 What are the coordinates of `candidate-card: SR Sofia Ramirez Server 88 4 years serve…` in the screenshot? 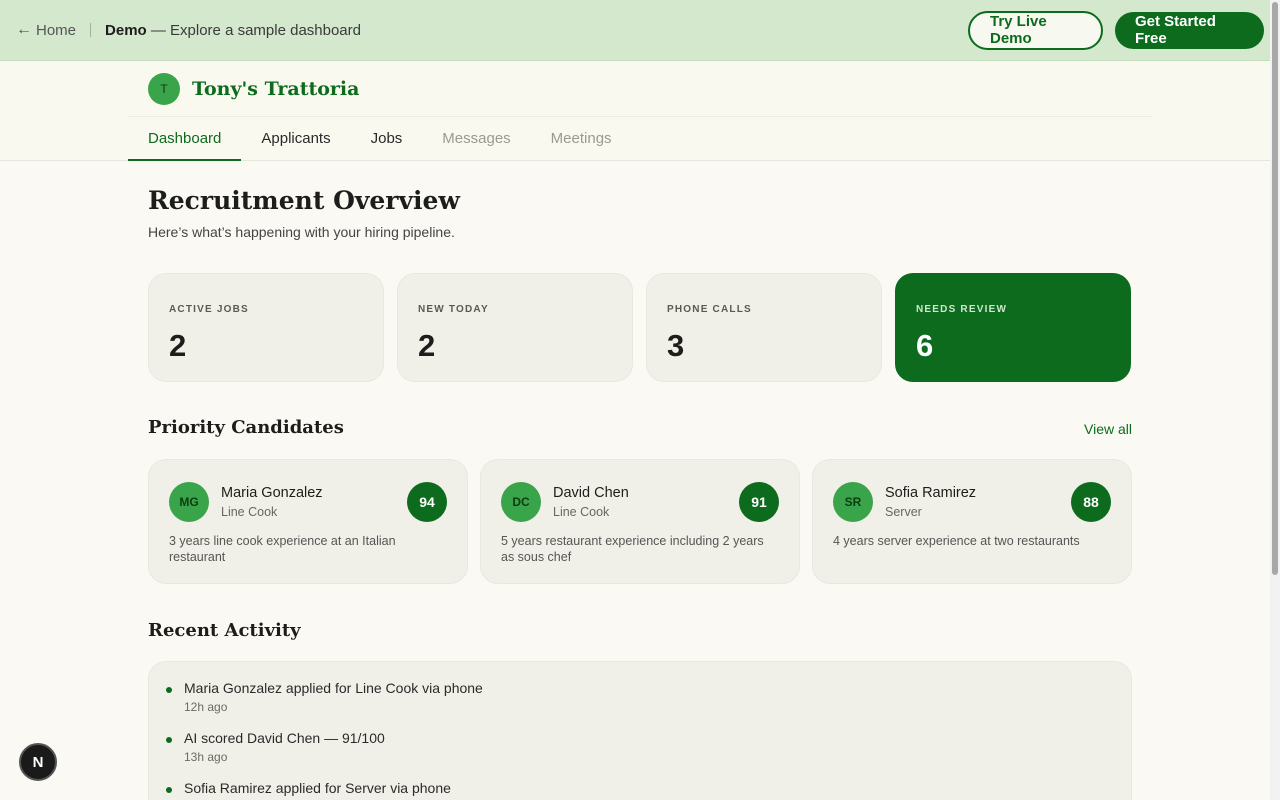 It's located at (972, 521).